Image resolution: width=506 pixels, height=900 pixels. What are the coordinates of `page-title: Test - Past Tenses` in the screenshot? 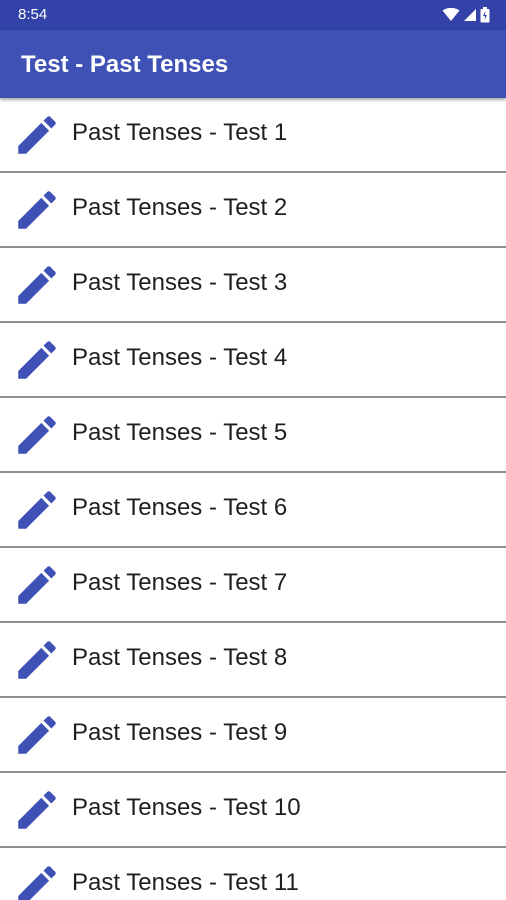 It's located at (125, 64).